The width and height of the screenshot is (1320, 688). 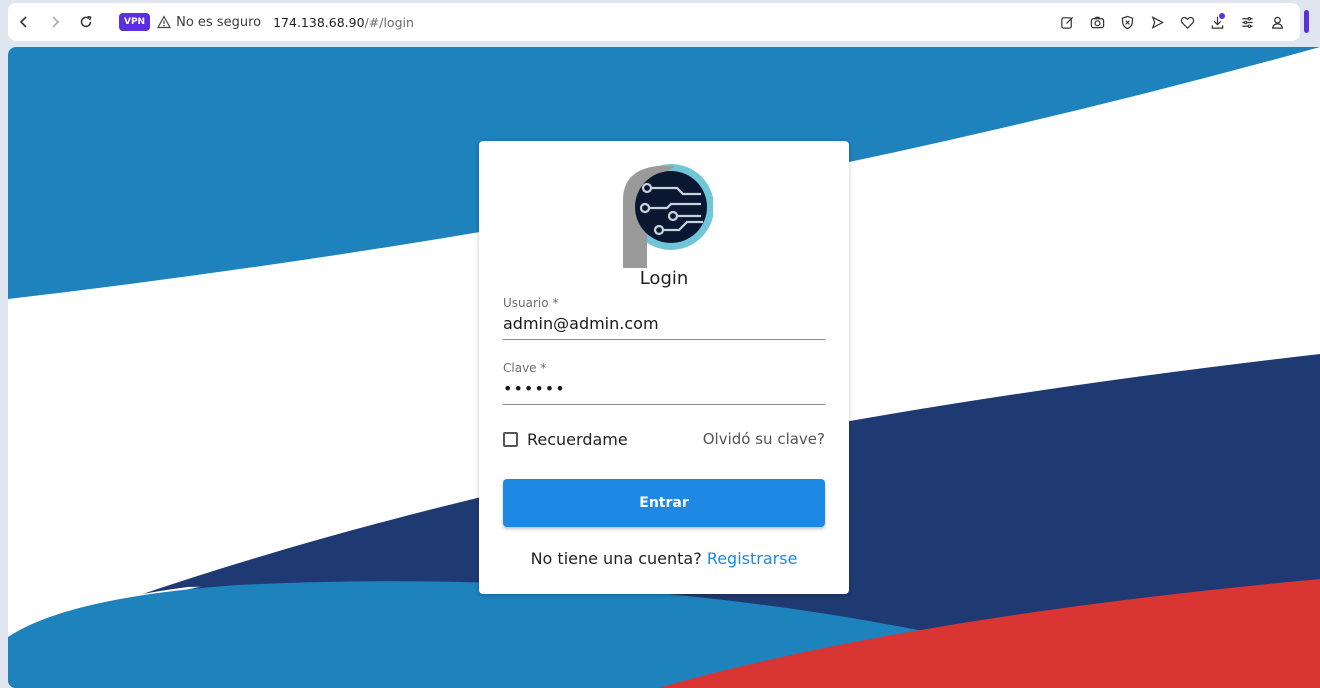 I want to click on password-label: Clave *, so click(x=525, y=368).